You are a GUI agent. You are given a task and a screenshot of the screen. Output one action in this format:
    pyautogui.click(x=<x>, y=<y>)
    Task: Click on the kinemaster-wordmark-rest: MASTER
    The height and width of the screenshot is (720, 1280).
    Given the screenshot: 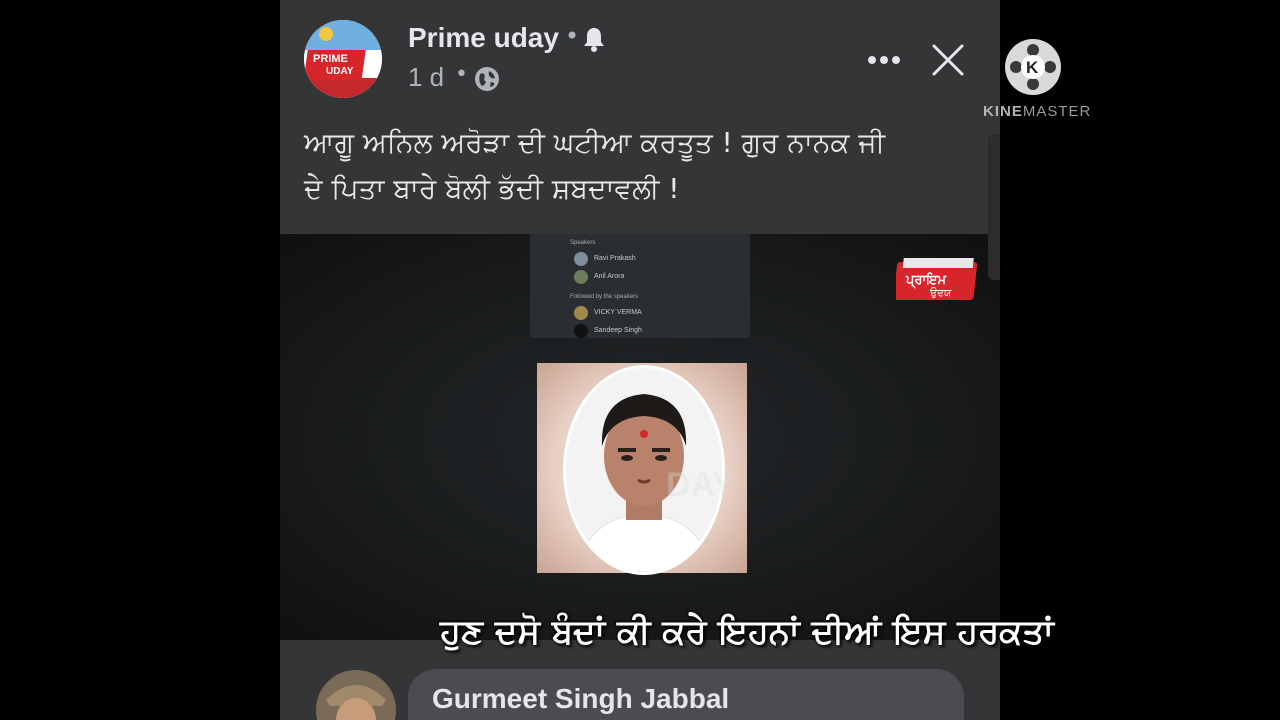 What is the action you would take?
    pyautogui.click(x=1057, y=111)
    